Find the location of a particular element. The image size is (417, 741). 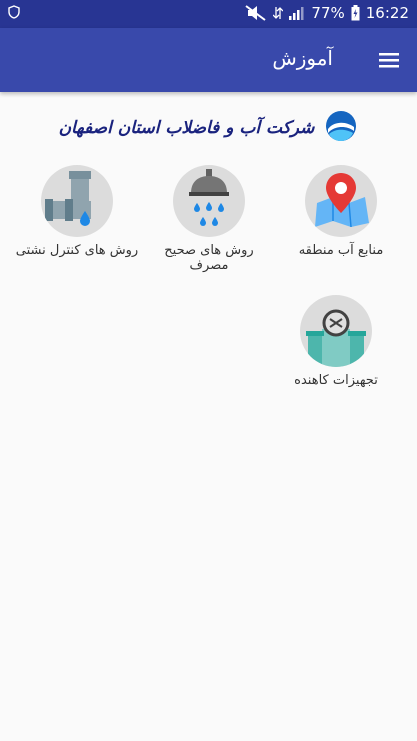

battery-charging-icon is located at coordinates (355, 13).